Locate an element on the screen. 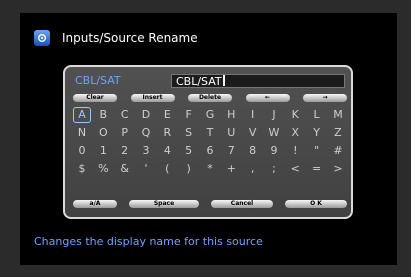  key: O is located at coordinates (103, 133).